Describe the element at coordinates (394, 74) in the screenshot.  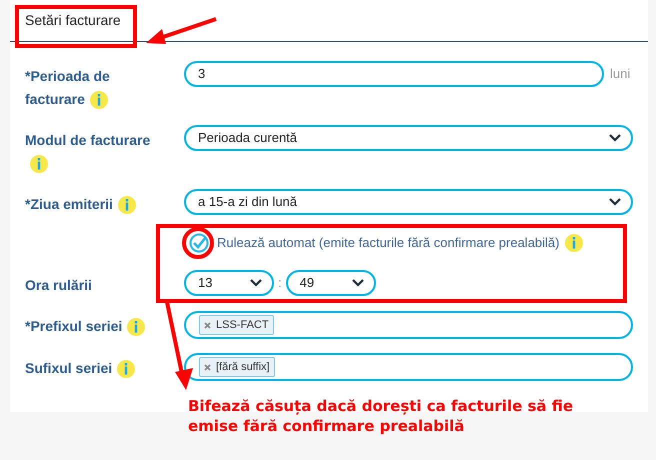
I see `number-field: 3` at that location.